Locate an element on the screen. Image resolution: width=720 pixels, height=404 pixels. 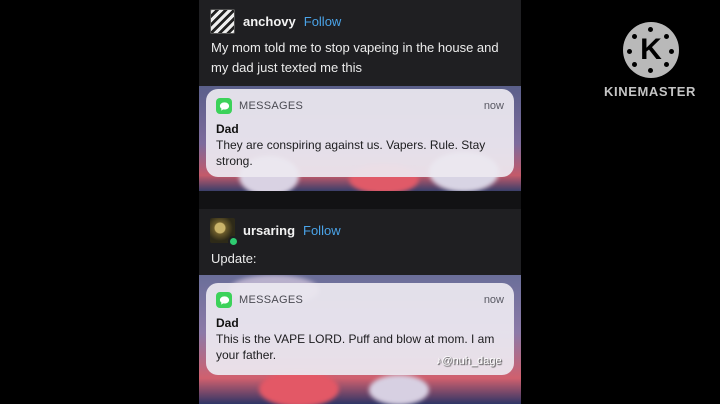
kinemaster-logo: K is located at coordinates (651, 50).